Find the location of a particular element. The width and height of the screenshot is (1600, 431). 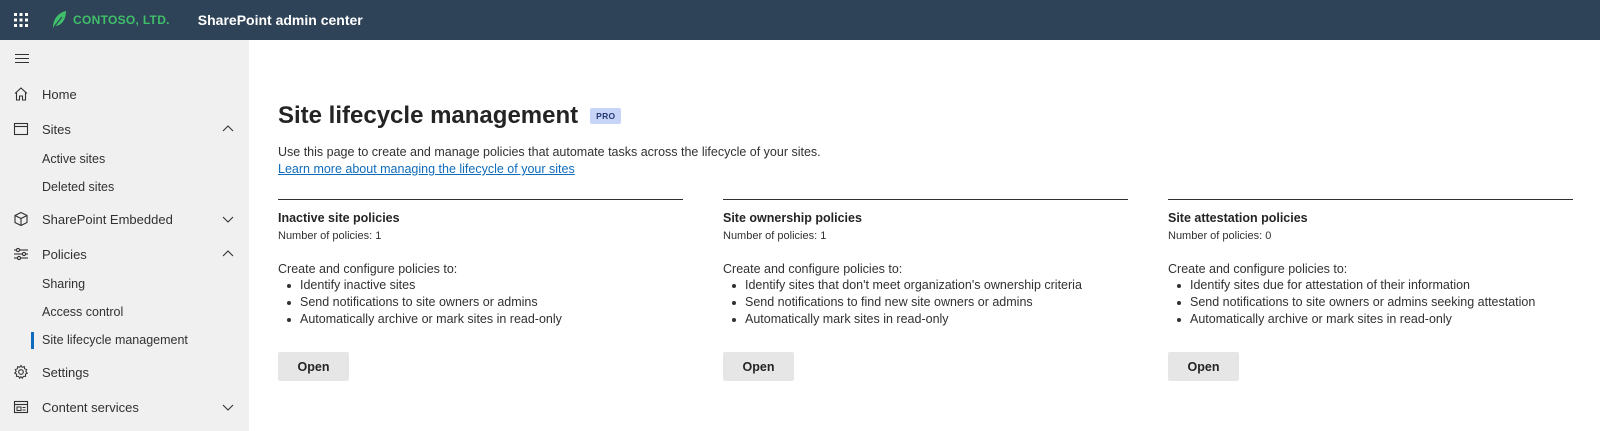

page-title: Site lifecycle management is located at coordinates (428, 115).